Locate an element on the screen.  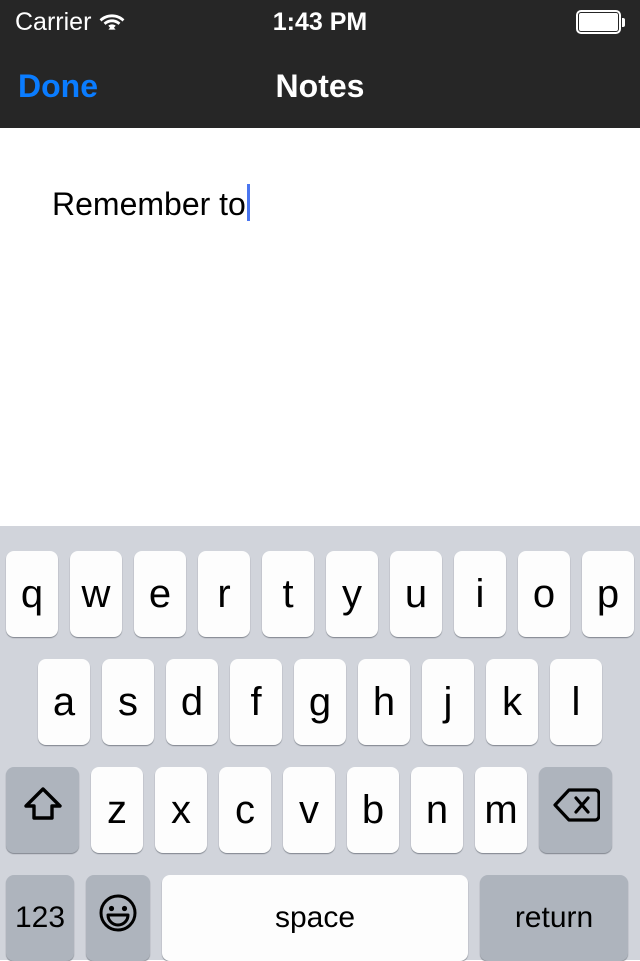
key-label: u is located at coordinates (416, 593).